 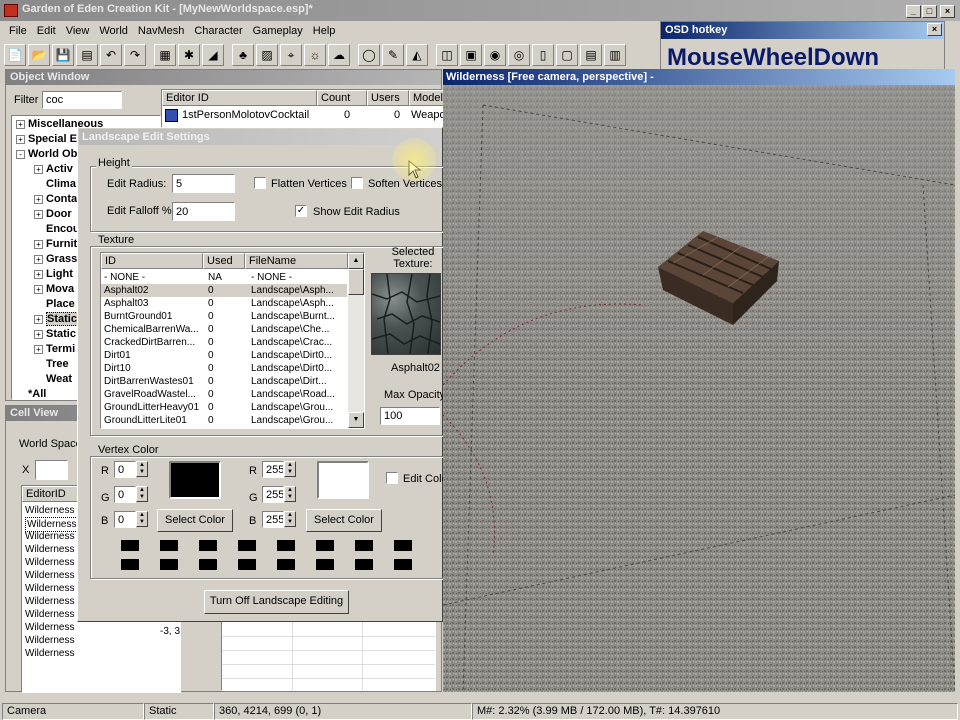 I want to click on sky-icon: ☁, so click(x=339, y=55).